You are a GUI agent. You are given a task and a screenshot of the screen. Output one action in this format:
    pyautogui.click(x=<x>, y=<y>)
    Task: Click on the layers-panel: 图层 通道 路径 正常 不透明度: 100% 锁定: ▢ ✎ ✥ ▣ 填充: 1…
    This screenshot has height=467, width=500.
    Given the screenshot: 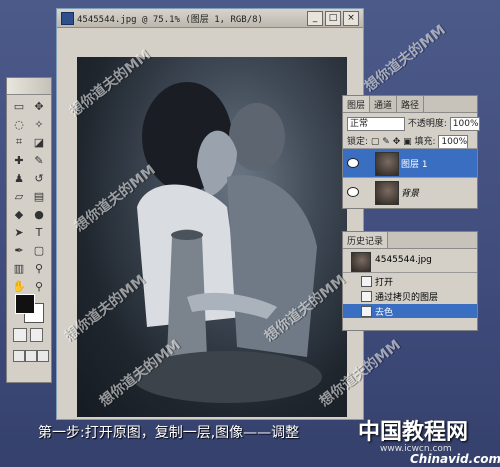 What is the action you would take?
    pyautogui.click(x=411, y=152)
    